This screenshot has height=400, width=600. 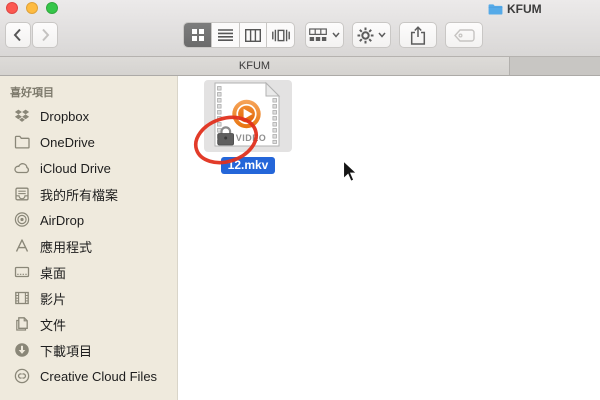 I want to click on coverflow-view-icon, so click(x=280, y=35).